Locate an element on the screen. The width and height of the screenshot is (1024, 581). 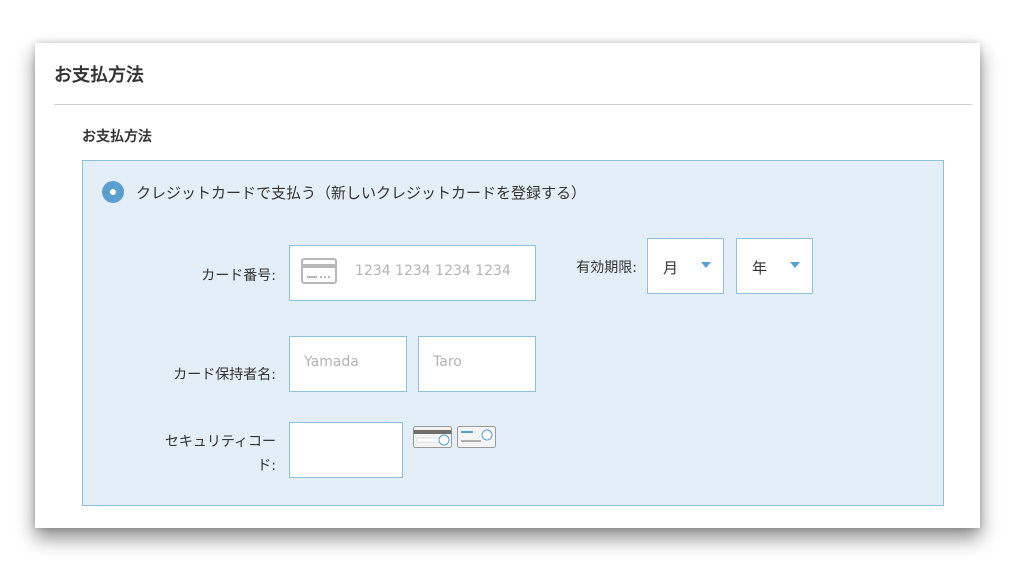
card-holder-first-name-input: Taro is located at coordinates (477, 364).